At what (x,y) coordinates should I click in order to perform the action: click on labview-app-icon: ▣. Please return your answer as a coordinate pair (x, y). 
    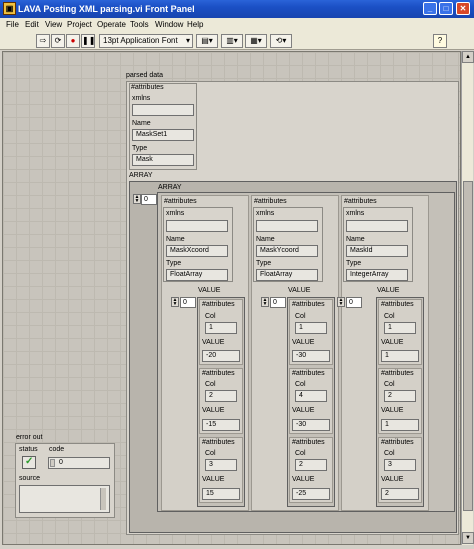
    Looking at the image, I should click on (9, 8).